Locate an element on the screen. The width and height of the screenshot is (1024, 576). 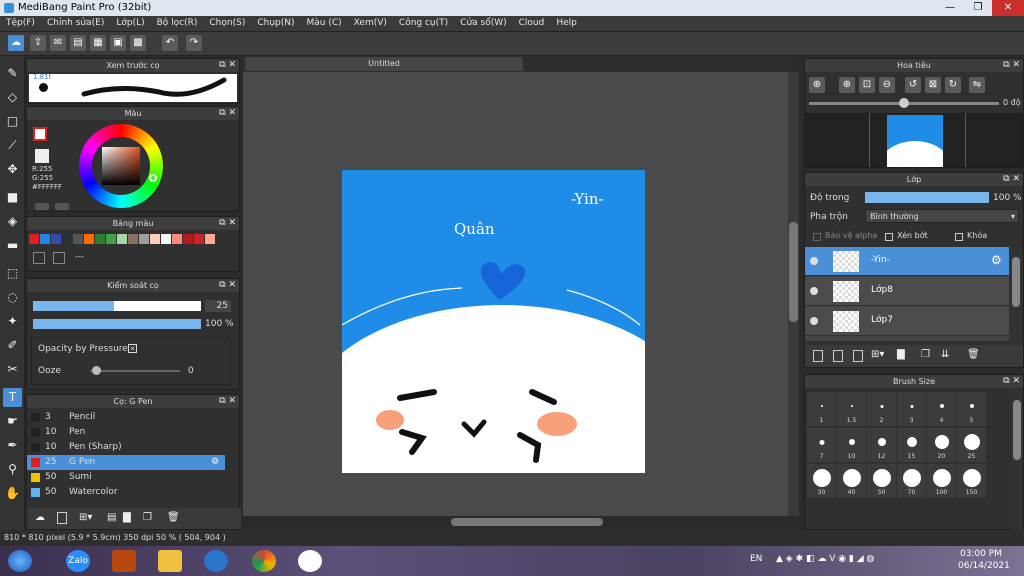
medibang-icon is located at coordinates (310, 561).